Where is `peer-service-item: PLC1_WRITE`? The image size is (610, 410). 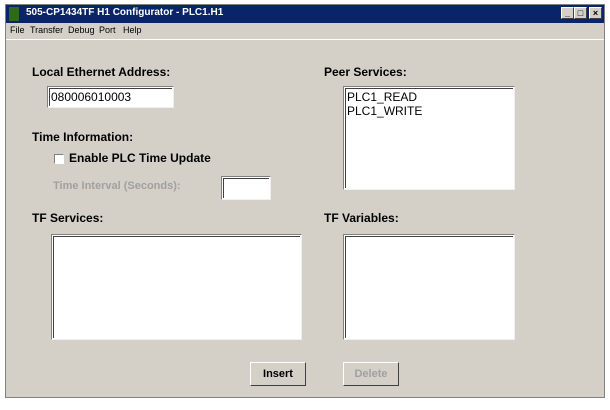
peer-service-item: PLC1_WRITE is located at coordinates (384, 111).